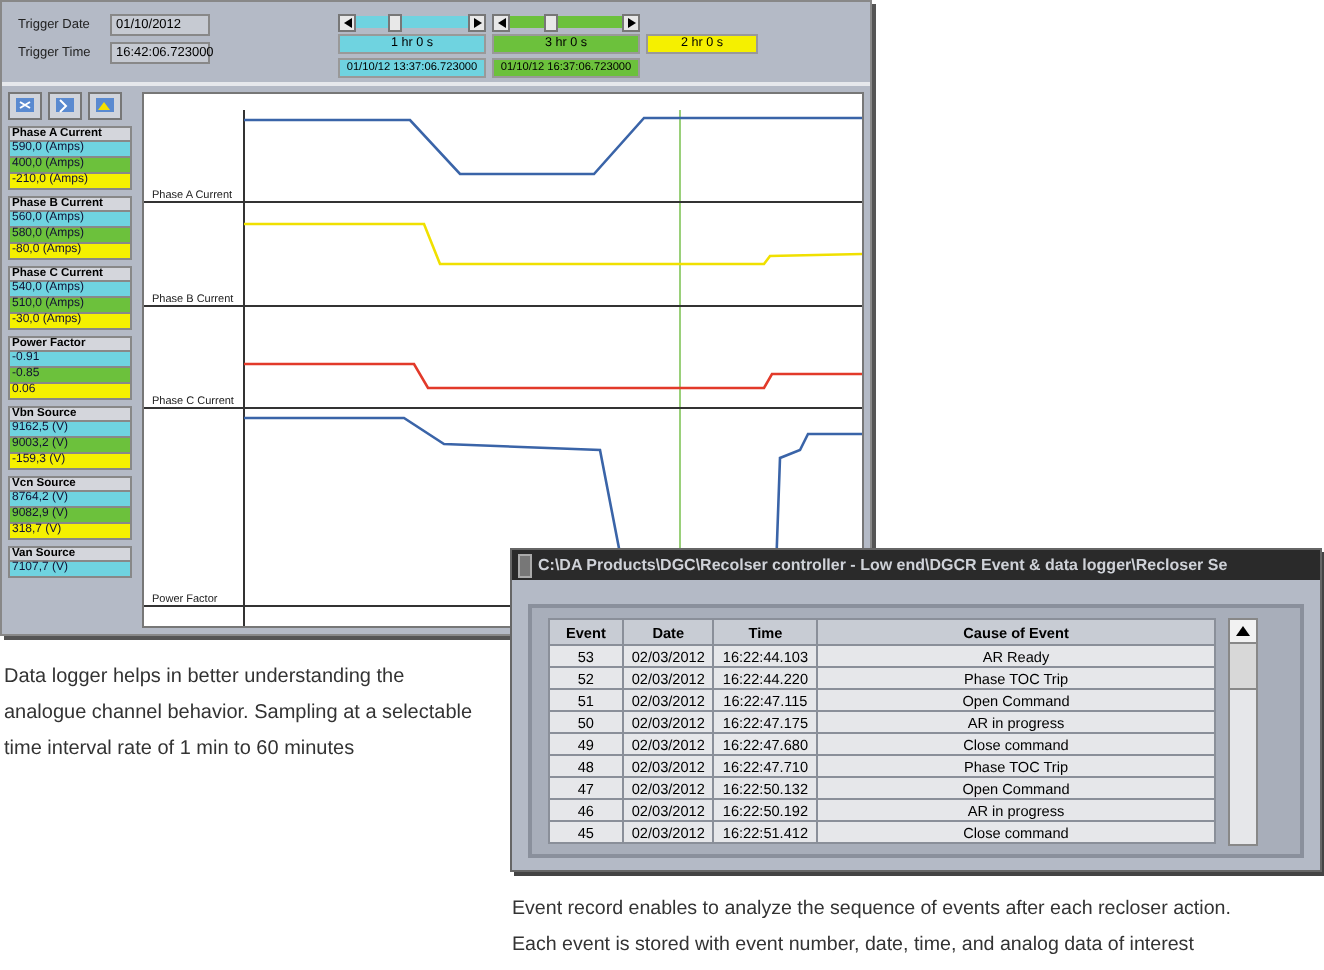 The width and height of the screenshot is (1324, 970). I want to click on caption: Event record enables to analyze the sequence of events after each recloser action. Each event is stored with event number, date, time, and analog data of interest, so click(871, 928).